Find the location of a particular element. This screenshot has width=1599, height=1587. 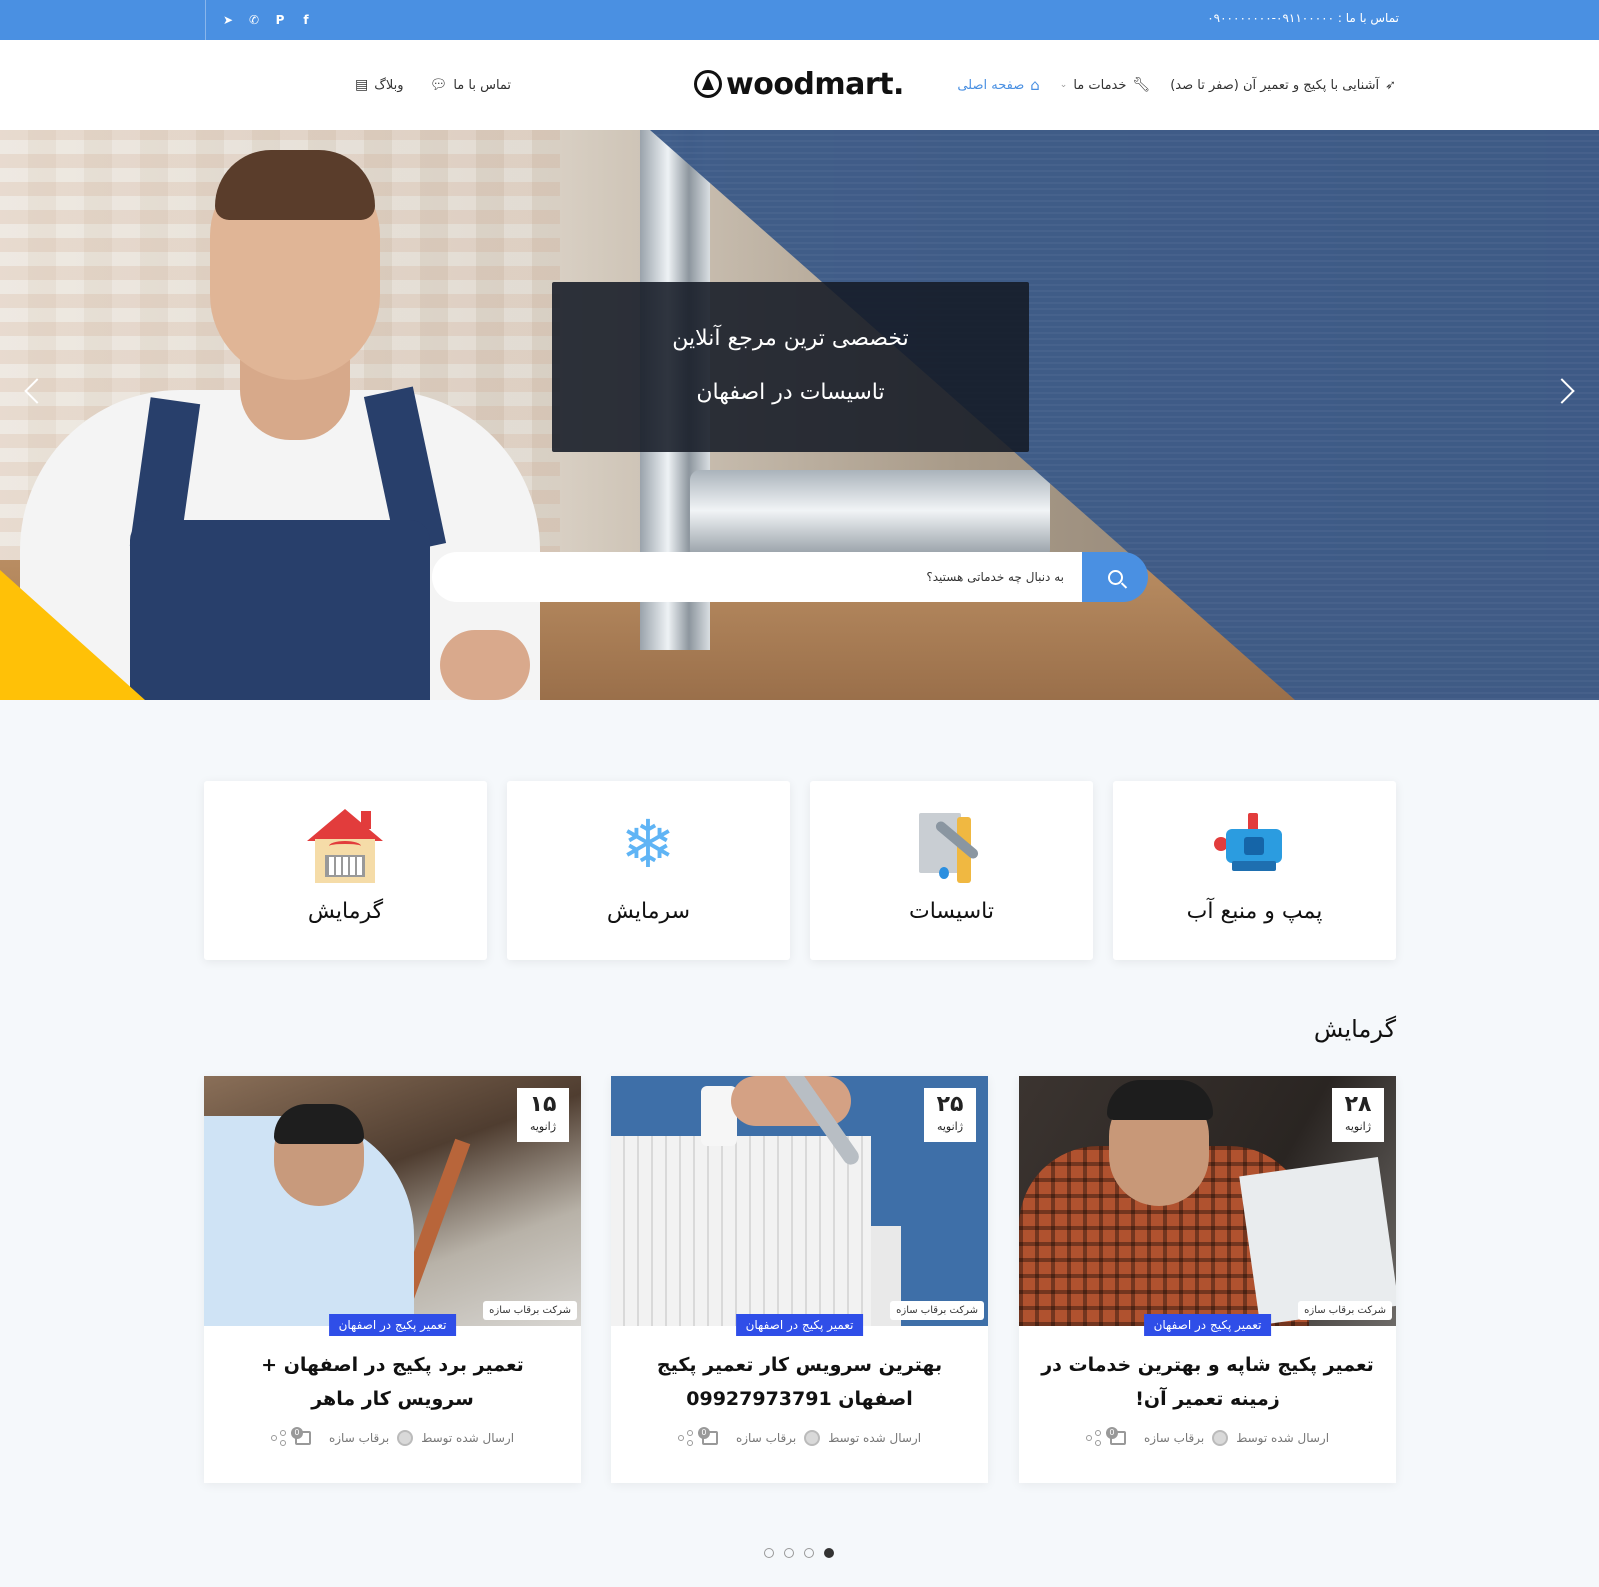

nav-blog-label: وبلاگ is located at coordinates (389, 85).